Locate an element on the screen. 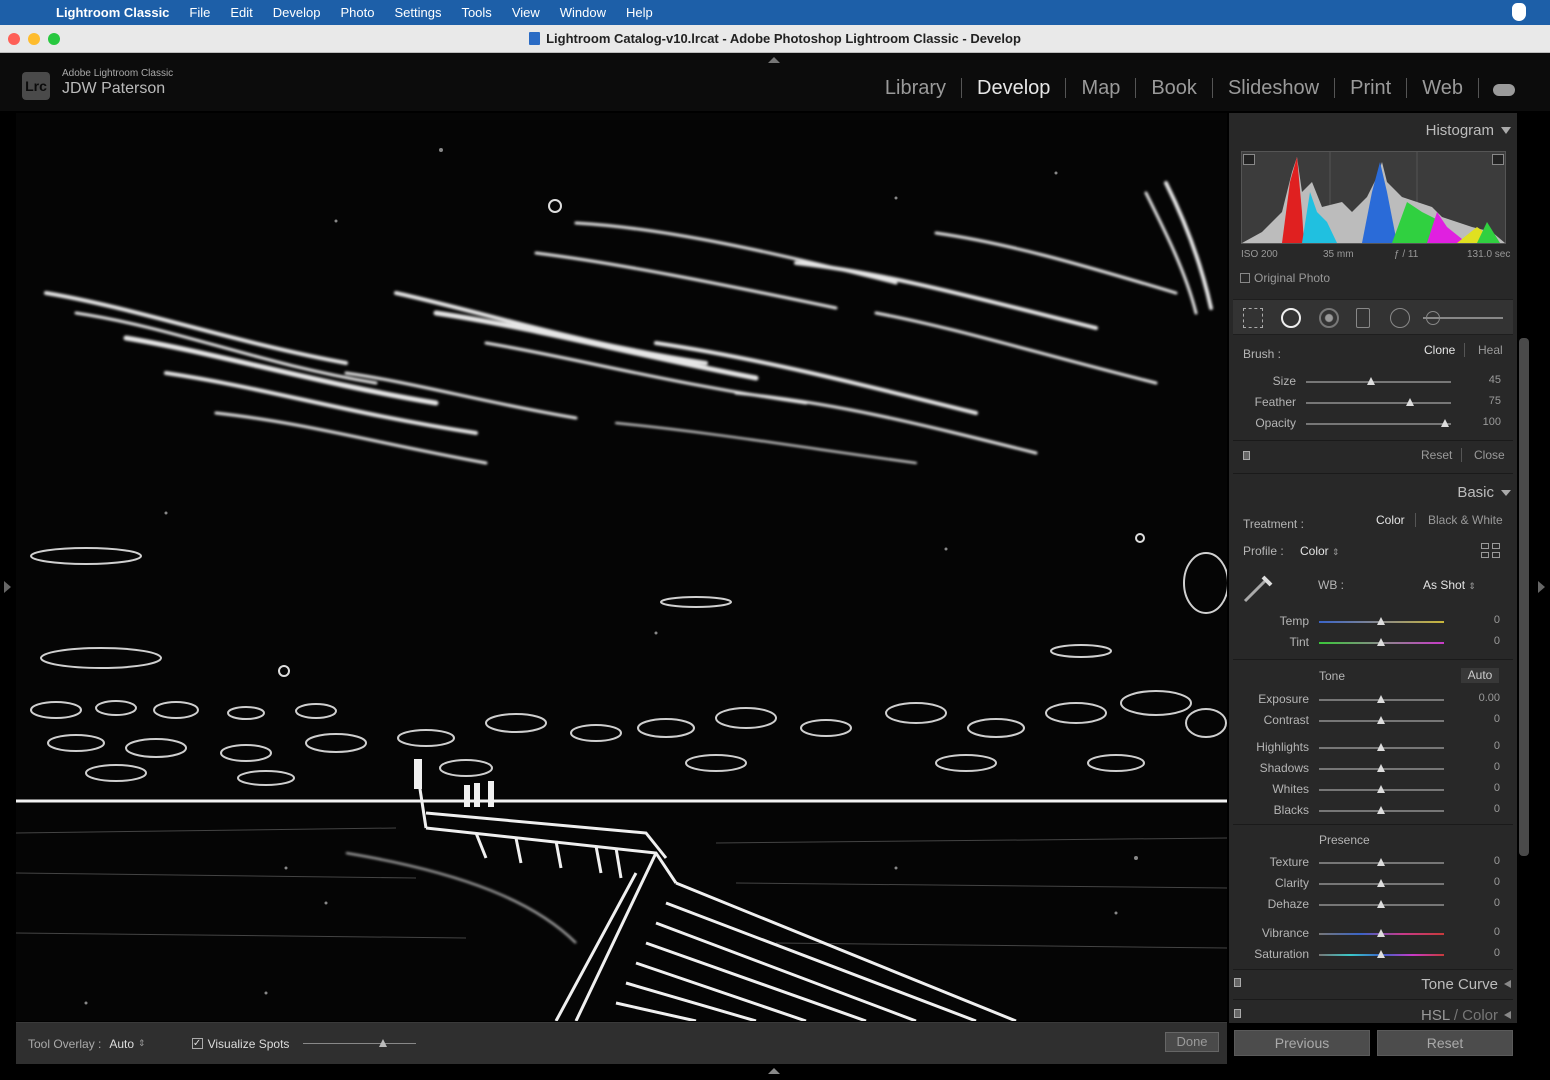 This screenshot has width=1550, height=1080. crop-overlay-icon is located at coordinates (1253, 318).